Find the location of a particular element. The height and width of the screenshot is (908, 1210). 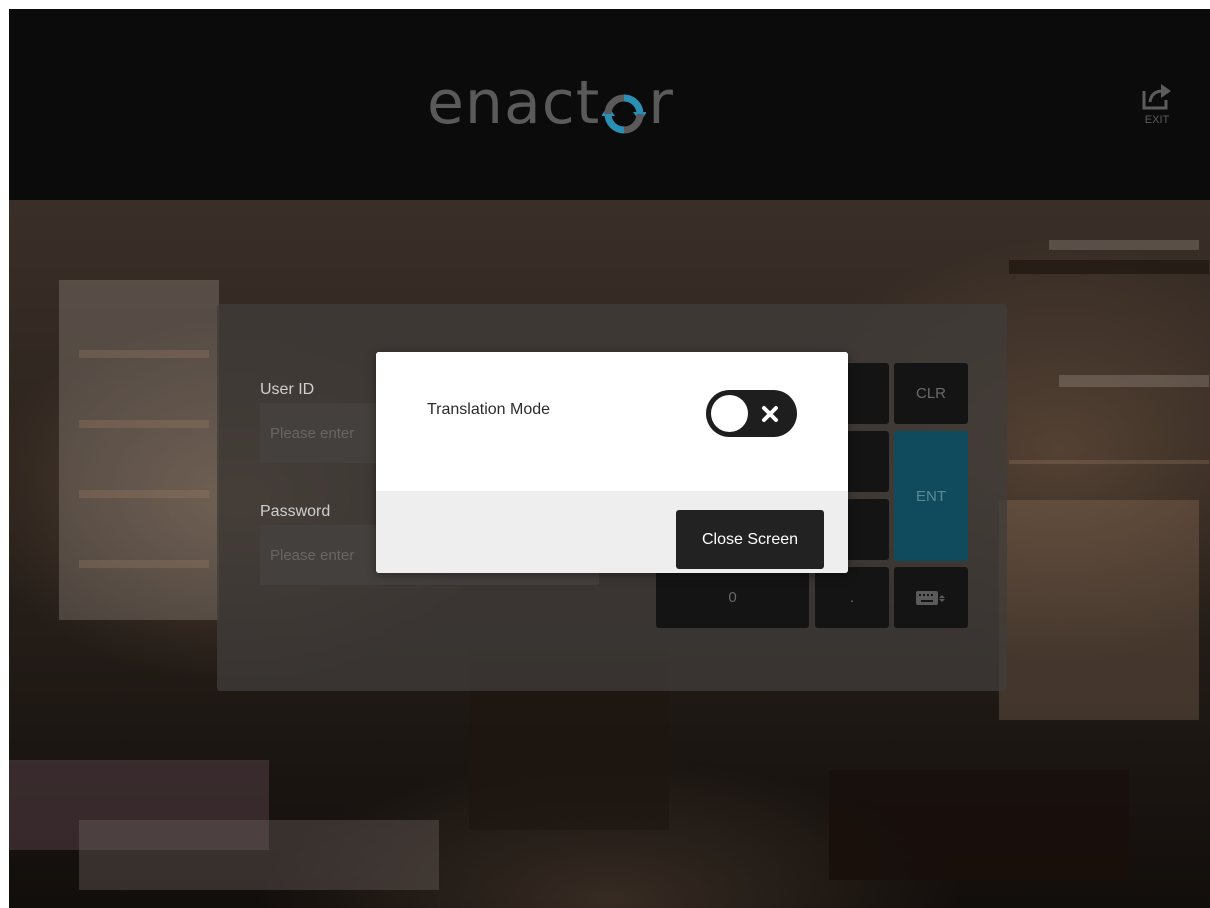

logo-sync-icon is located at coordinates (624, 110).